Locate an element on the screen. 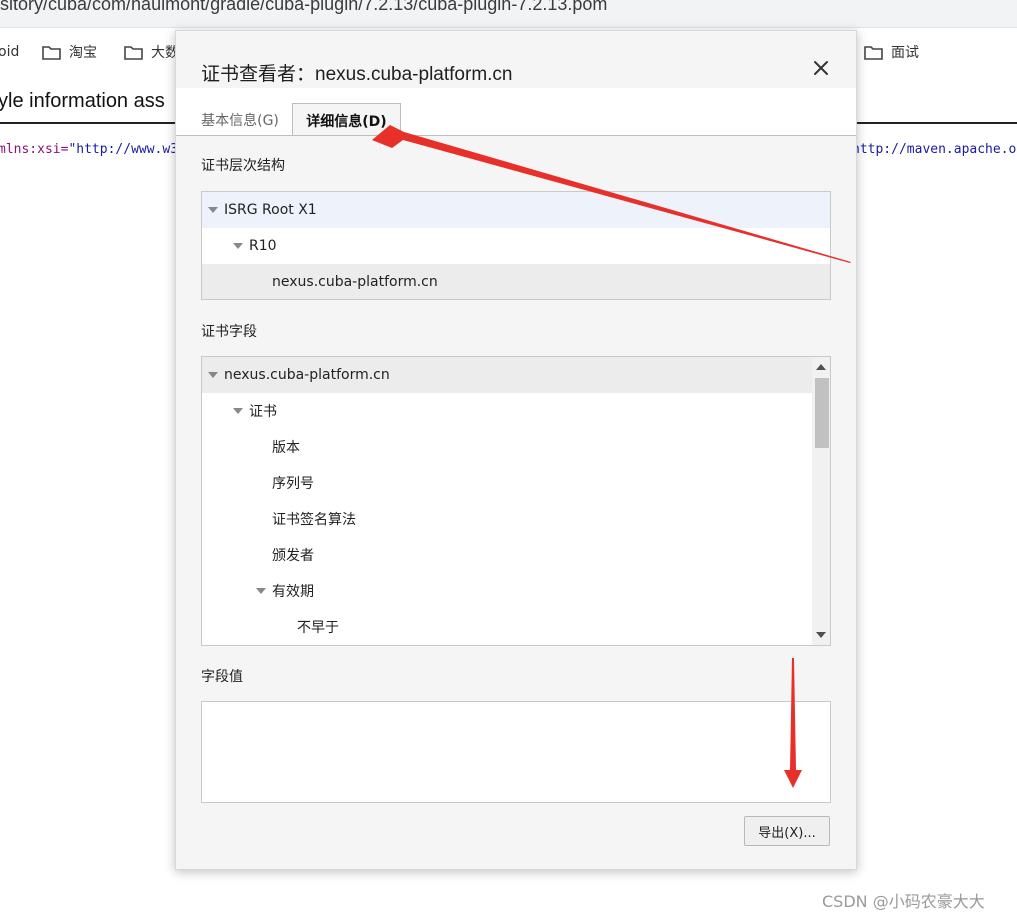 This screenshot has height=917, width=1017. tab-general: 基本信息(G) is located at coordinates (240, 119).